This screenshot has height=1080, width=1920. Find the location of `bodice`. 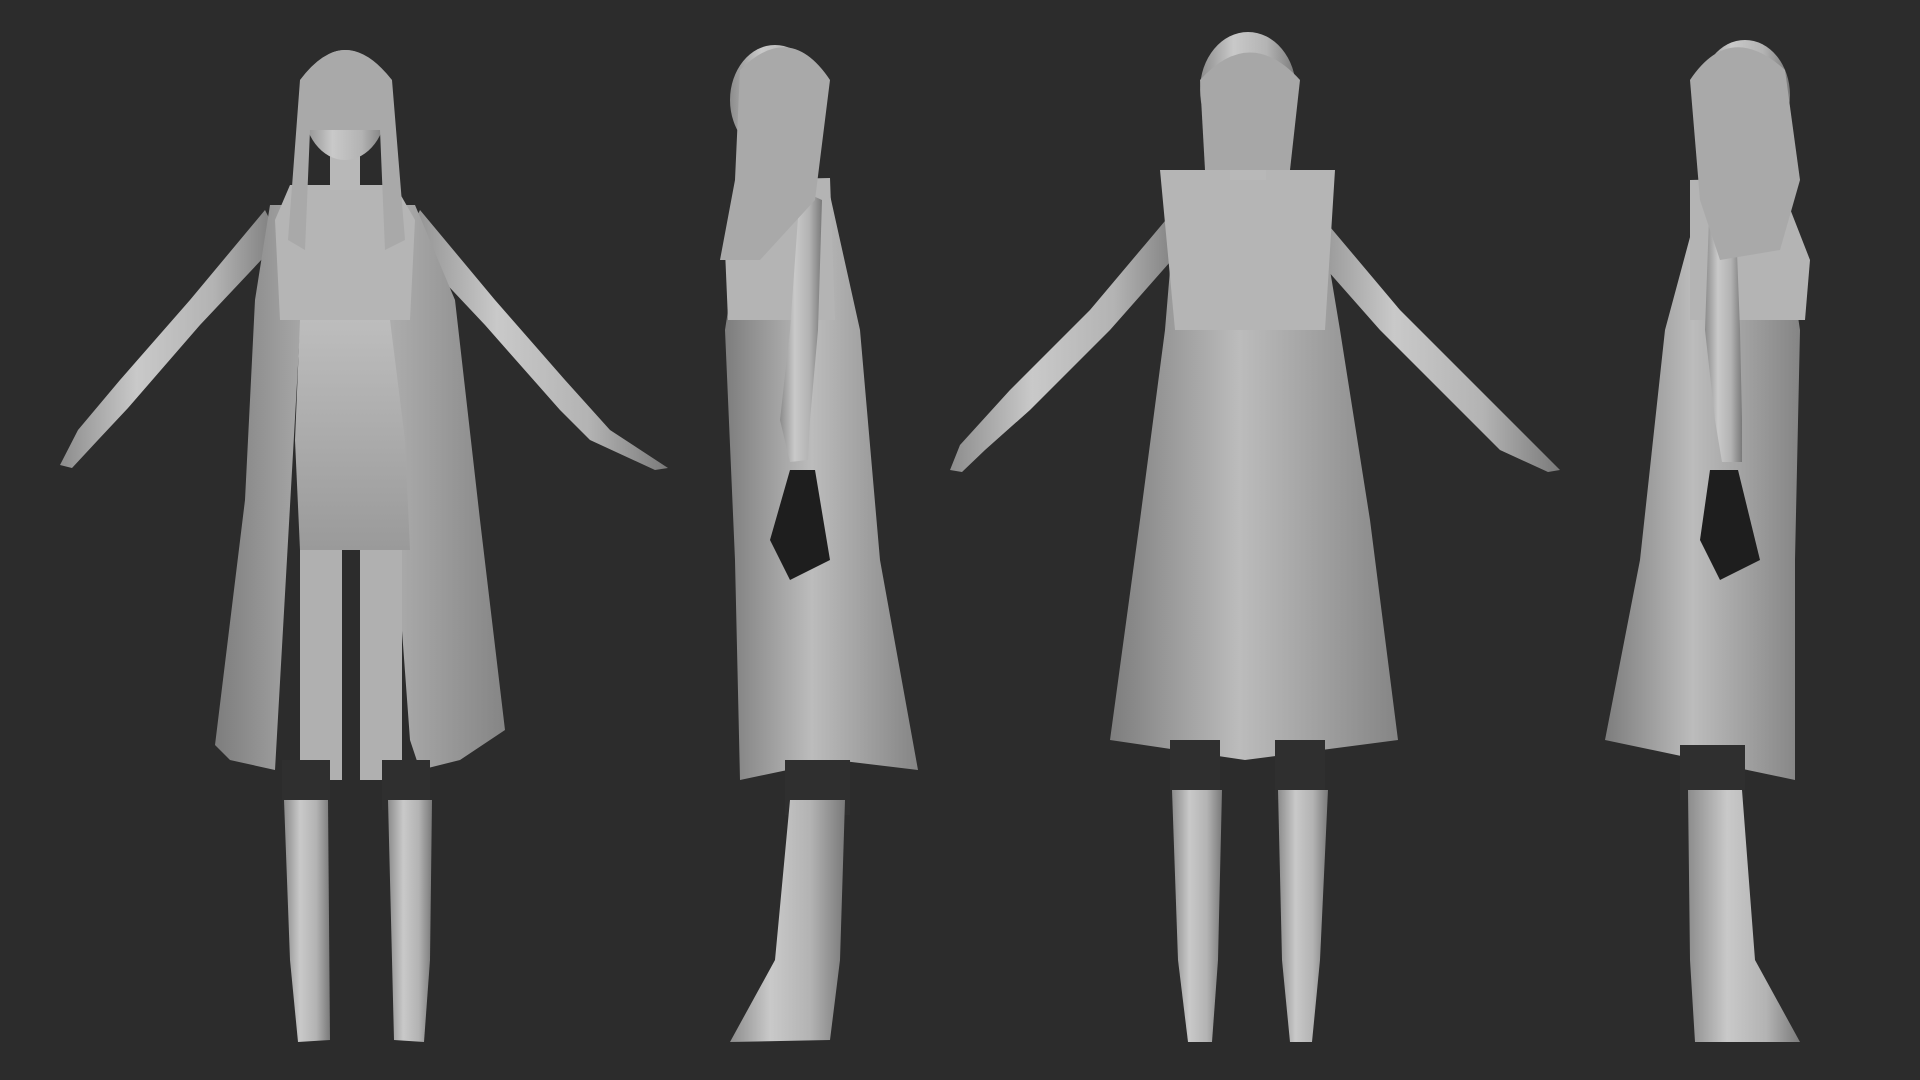

bodice is located at coordinates (1247, 250).